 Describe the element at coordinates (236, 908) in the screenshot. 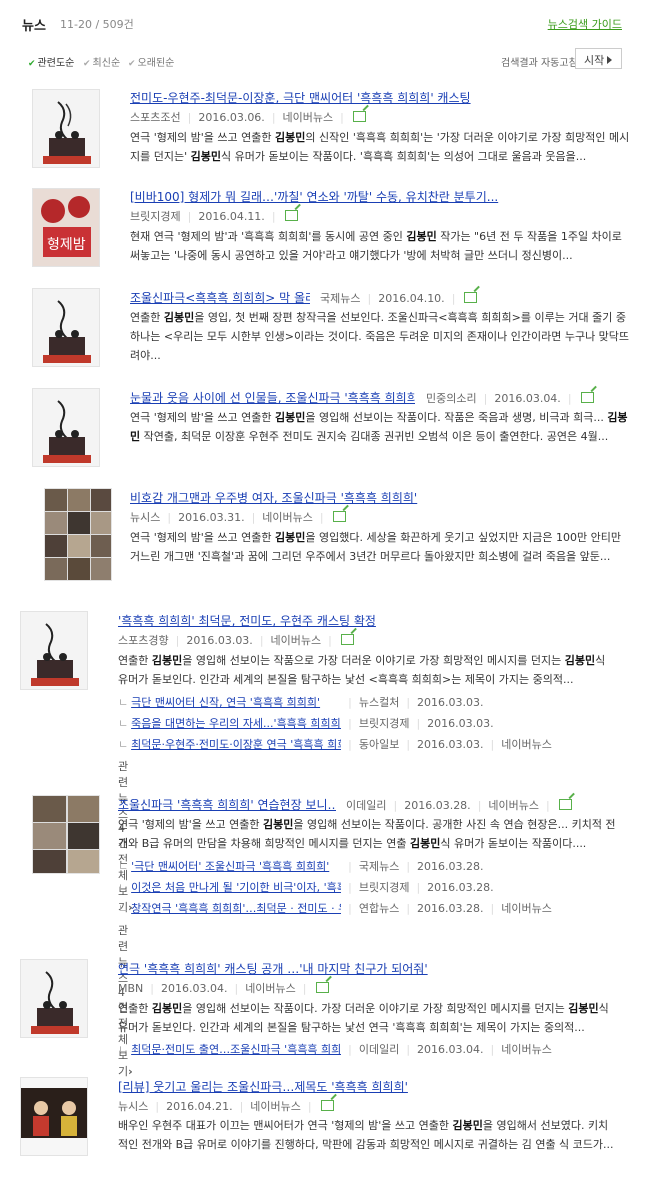

I see `related-news-link: 창작연극 '흑흑흑 희희희'…최덕문 · 전미도 · 우현주` at that location.